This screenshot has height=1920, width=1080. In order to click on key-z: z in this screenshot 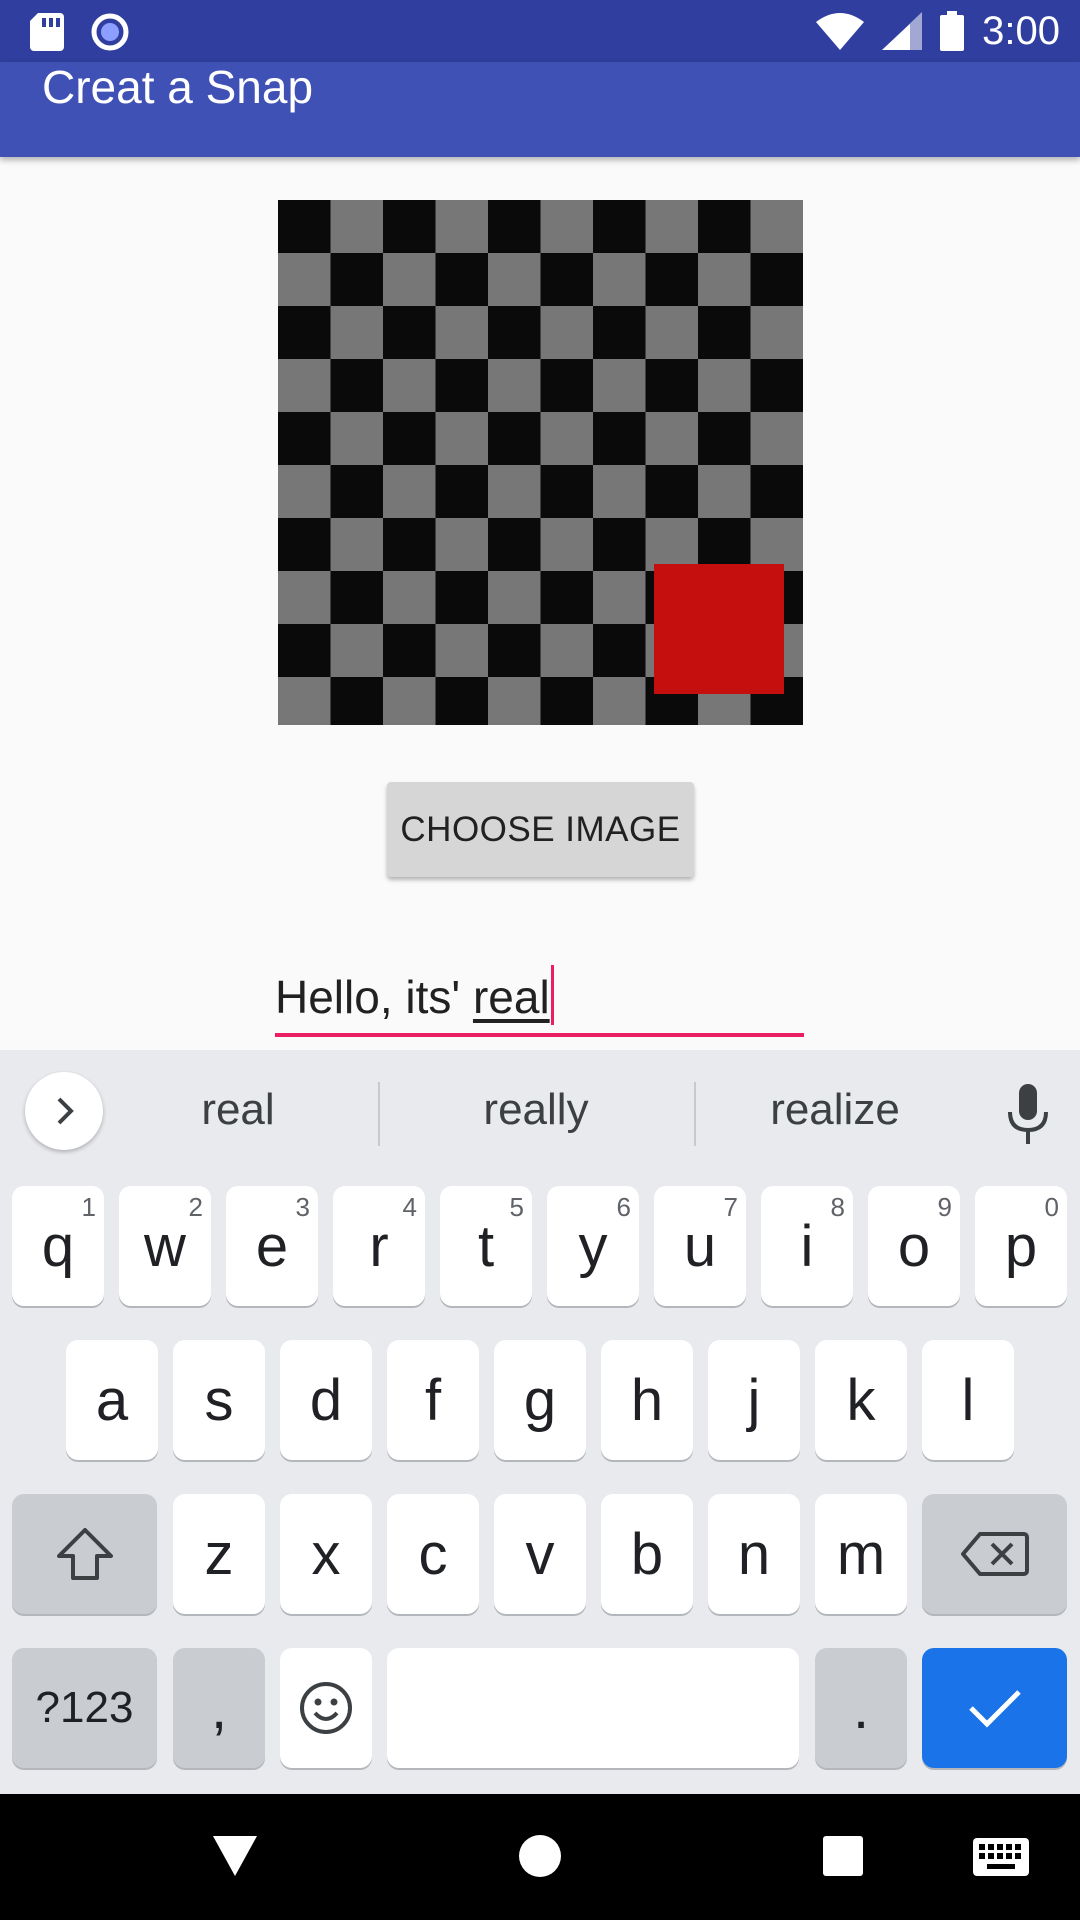, I will do `click(219, 1554)`.